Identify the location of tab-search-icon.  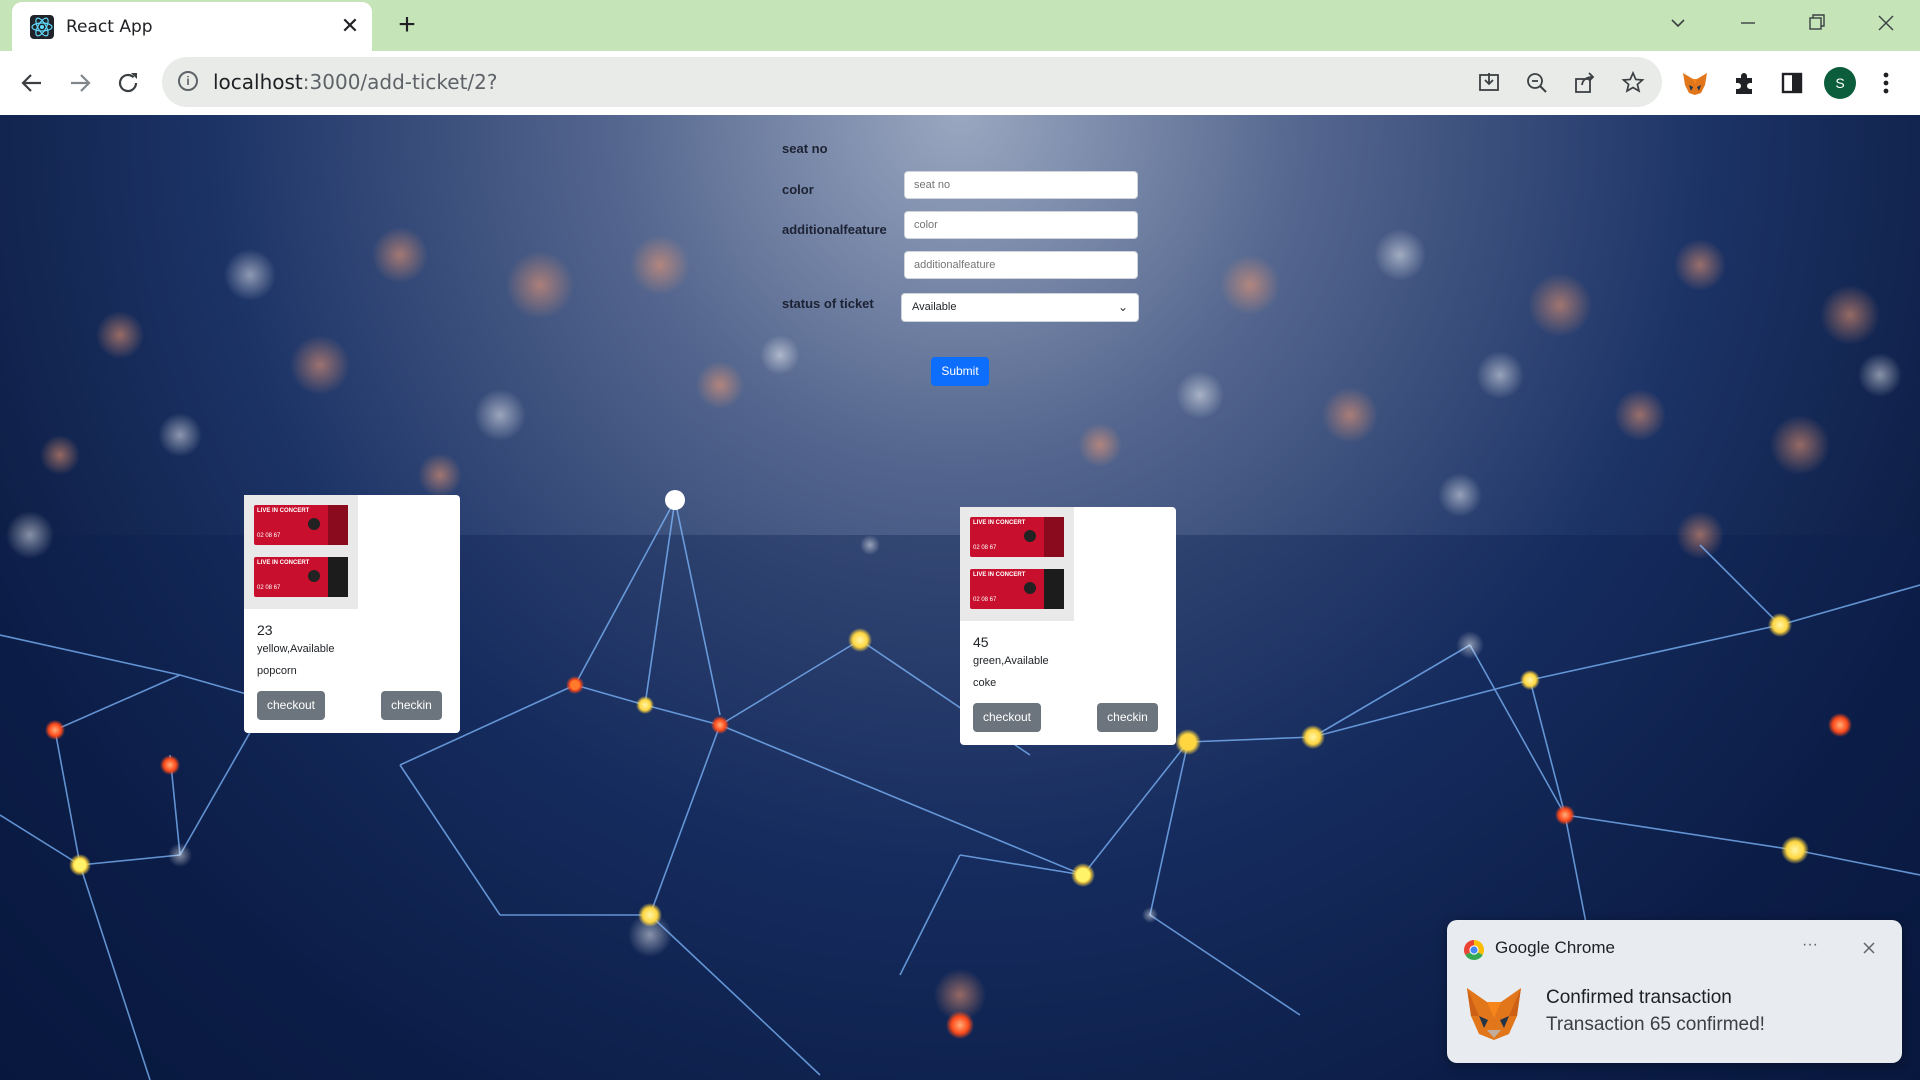
(1678, 23).